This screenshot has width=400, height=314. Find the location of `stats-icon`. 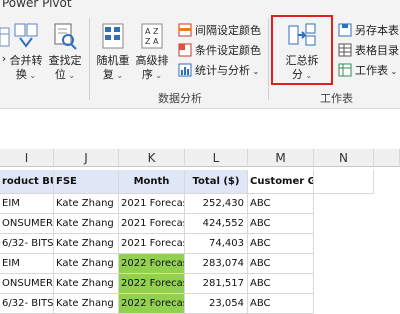

stats-icon is located at coordinates (185, 70).